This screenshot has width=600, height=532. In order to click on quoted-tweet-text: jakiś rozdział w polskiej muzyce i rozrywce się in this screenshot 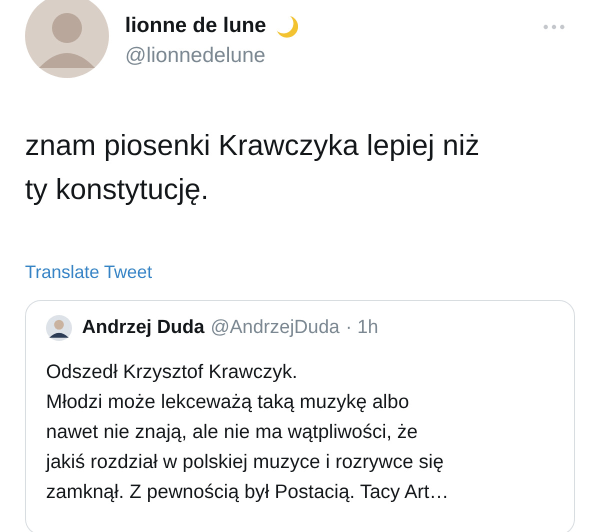, I will do `click(245, 462)`.